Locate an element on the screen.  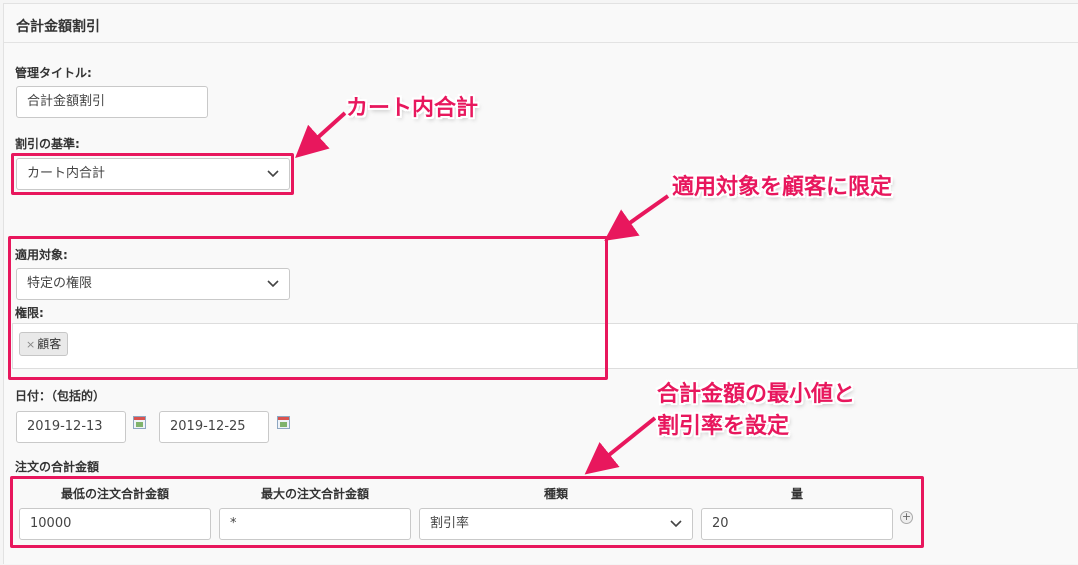
callout-min-and-rate-line2: 割引率を設定 is located at coordinates (723, 426).